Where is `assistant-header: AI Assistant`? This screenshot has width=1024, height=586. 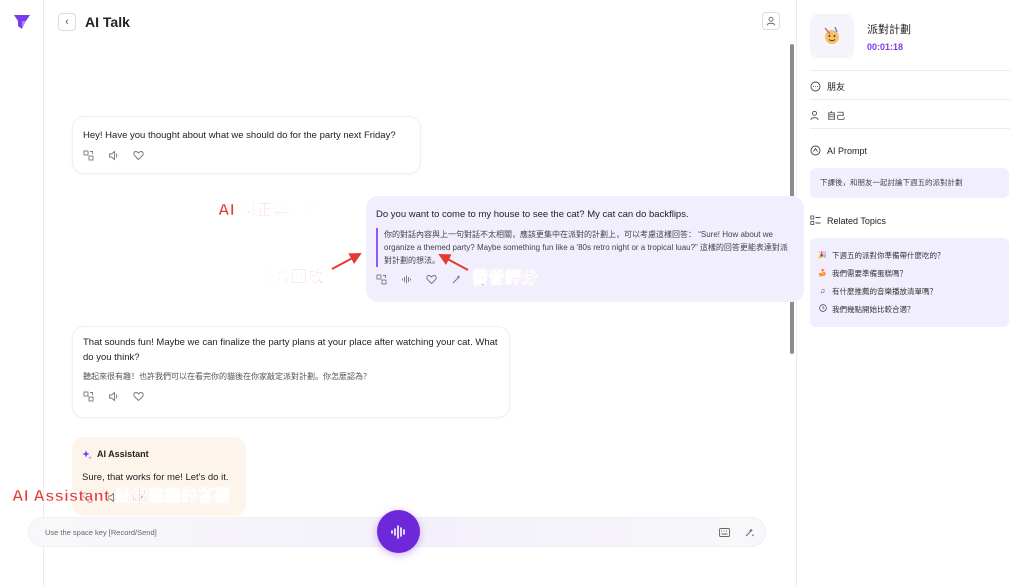 assistant-header: AI Assistant is located at coordinates (159, 454).